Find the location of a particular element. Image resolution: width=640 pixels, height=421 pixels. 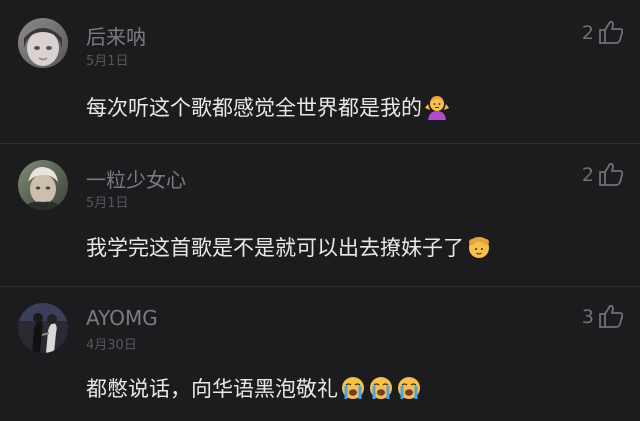

username: 后来呐 is located at coordinates (116, 35).